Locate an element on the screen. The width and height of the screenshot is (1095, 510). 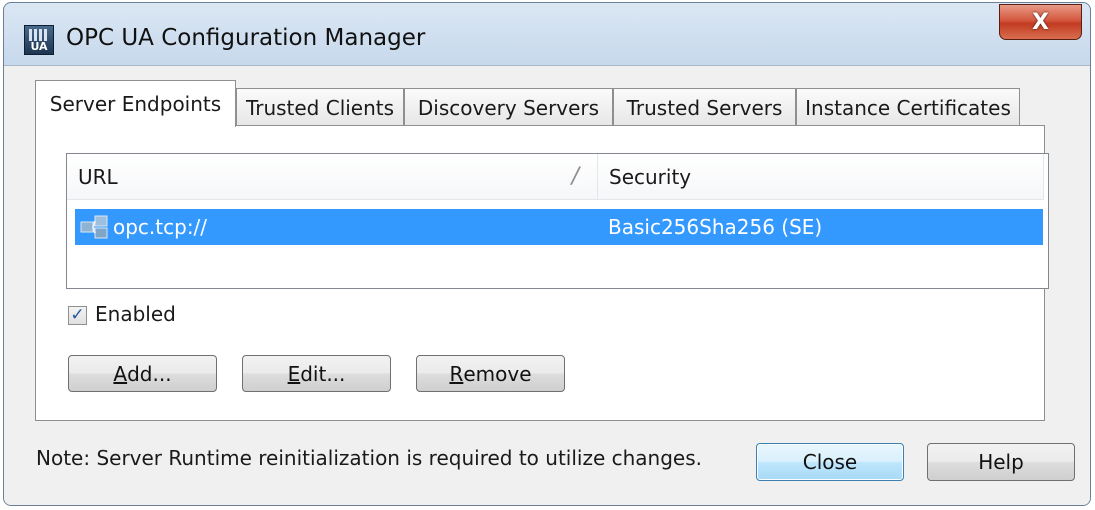
window-title: OPC UA Configuration Manager is located at coordinates (246, 38).